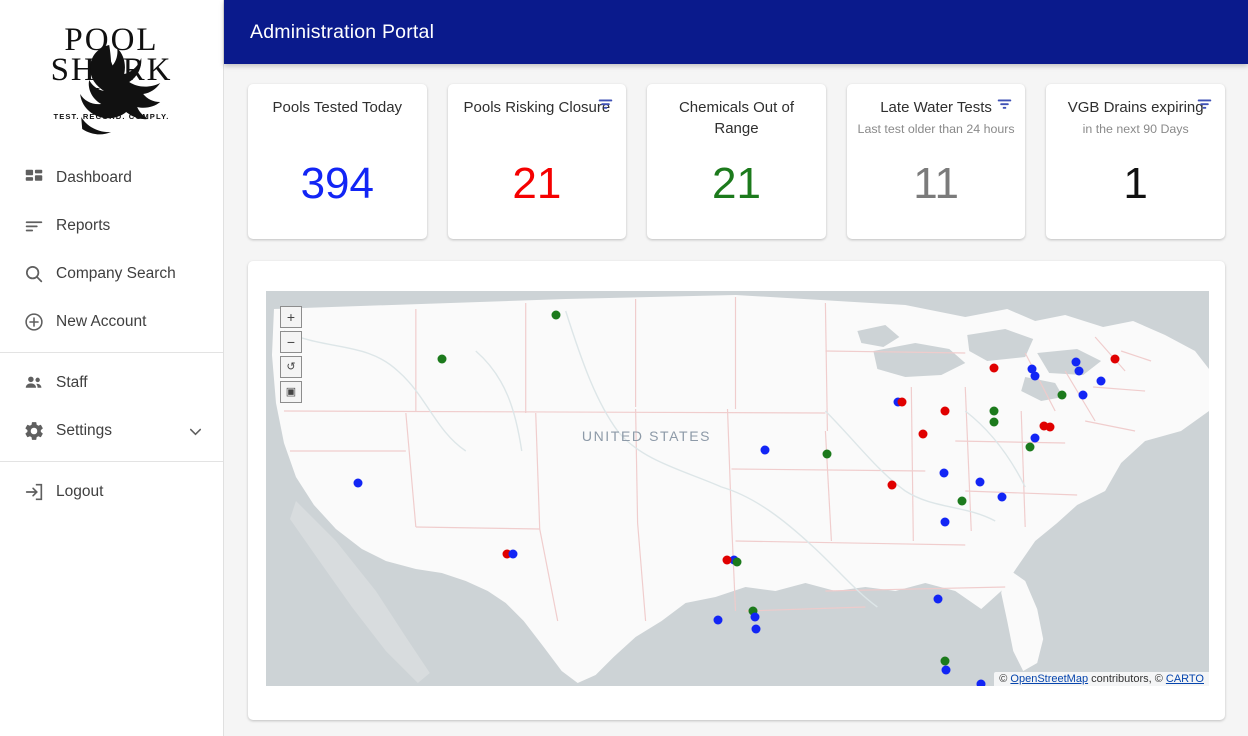  Describe the element at coordinates (291, 354) in the screenshot. I see `map-controls: + − ↺ ▣` at that location.